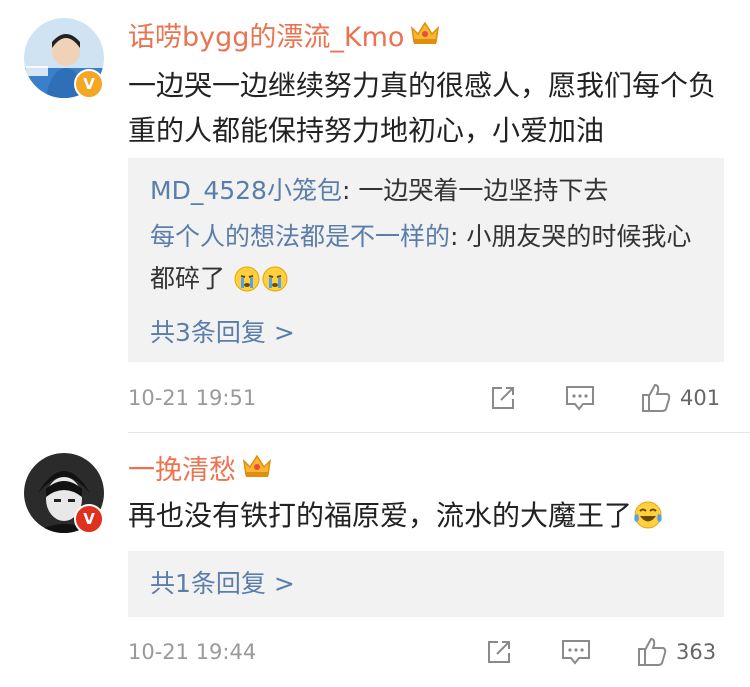 This screenshot has width=750, height=687. What do you see at coordinates (483, 190) in the screenshot?
I see `reply-text: 一边哭着一边坚持下去` at bounding box center [483, 190].